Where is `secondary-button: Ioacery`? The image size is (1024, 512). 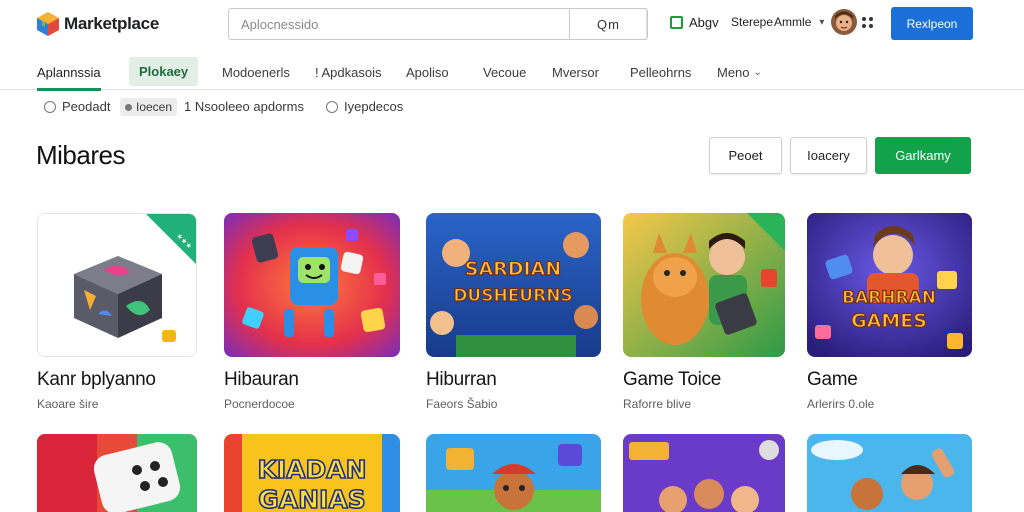 secondary-button: Ioacery is located at coordinates (828, 155).